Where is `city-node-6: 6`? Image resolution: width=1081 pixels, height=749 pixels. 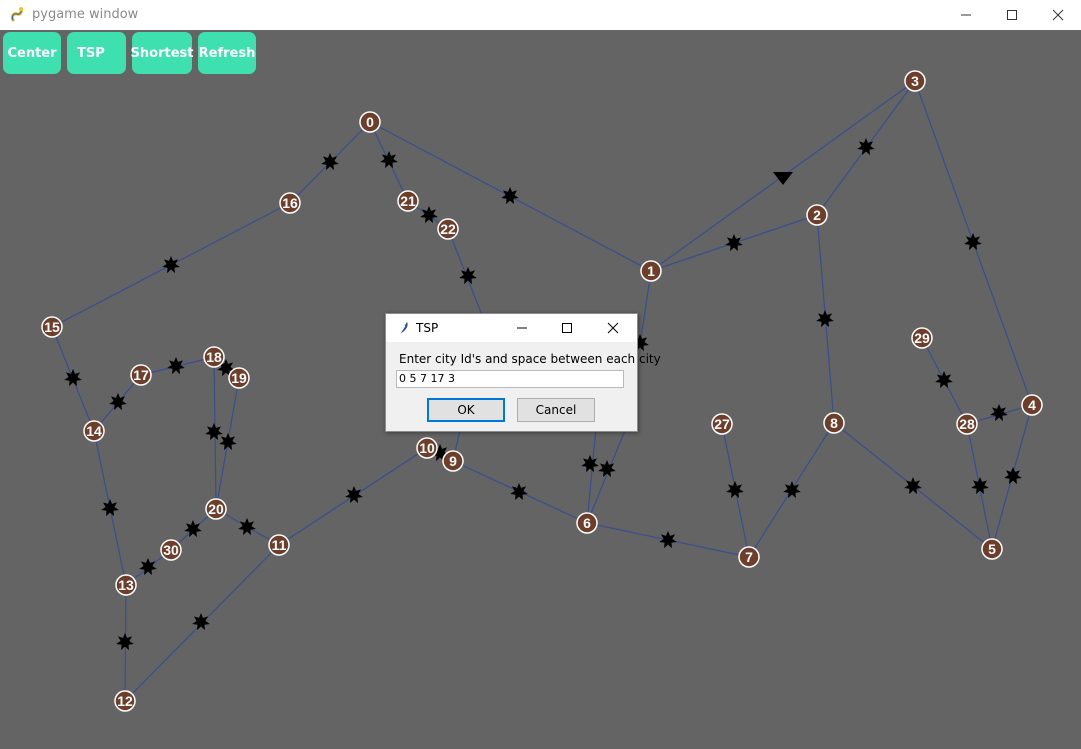
city-node-6: 6 is located at coordinates (587, 523).